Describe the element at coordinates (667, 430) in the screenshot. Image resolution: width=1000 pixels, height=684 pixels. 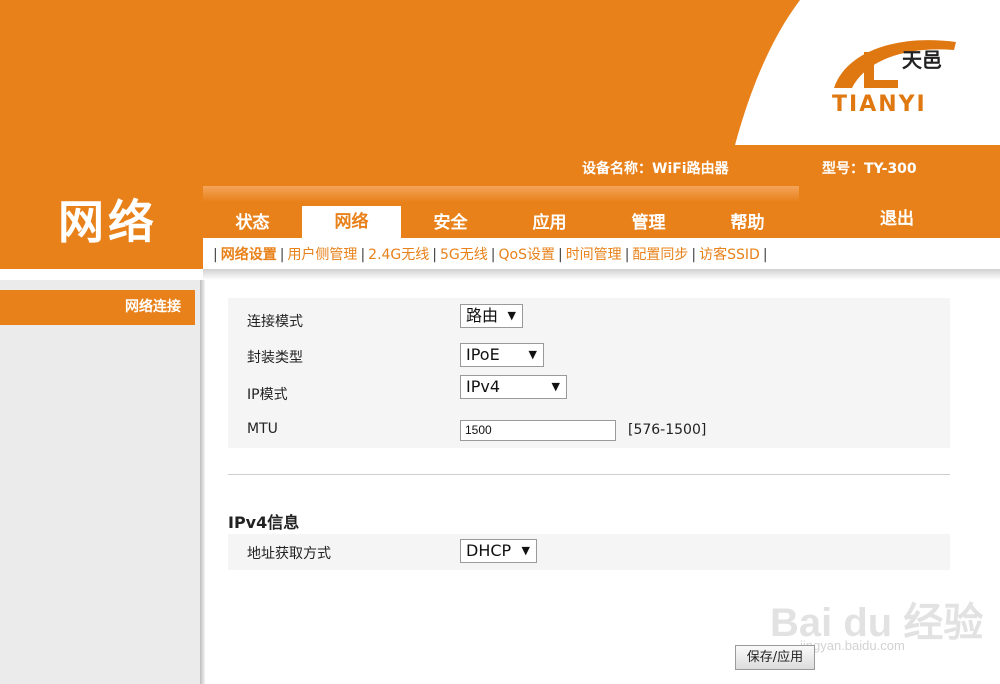
I see `mtu-range: [576-1500]` at that location.